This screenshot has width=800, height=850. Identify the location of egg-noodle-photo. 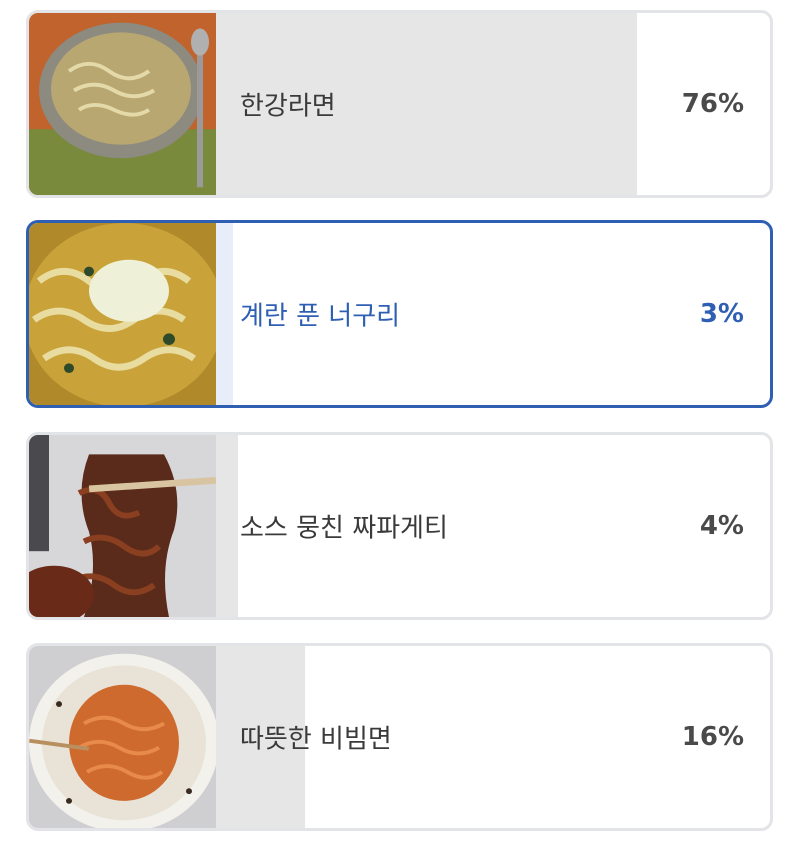
(122, 314).